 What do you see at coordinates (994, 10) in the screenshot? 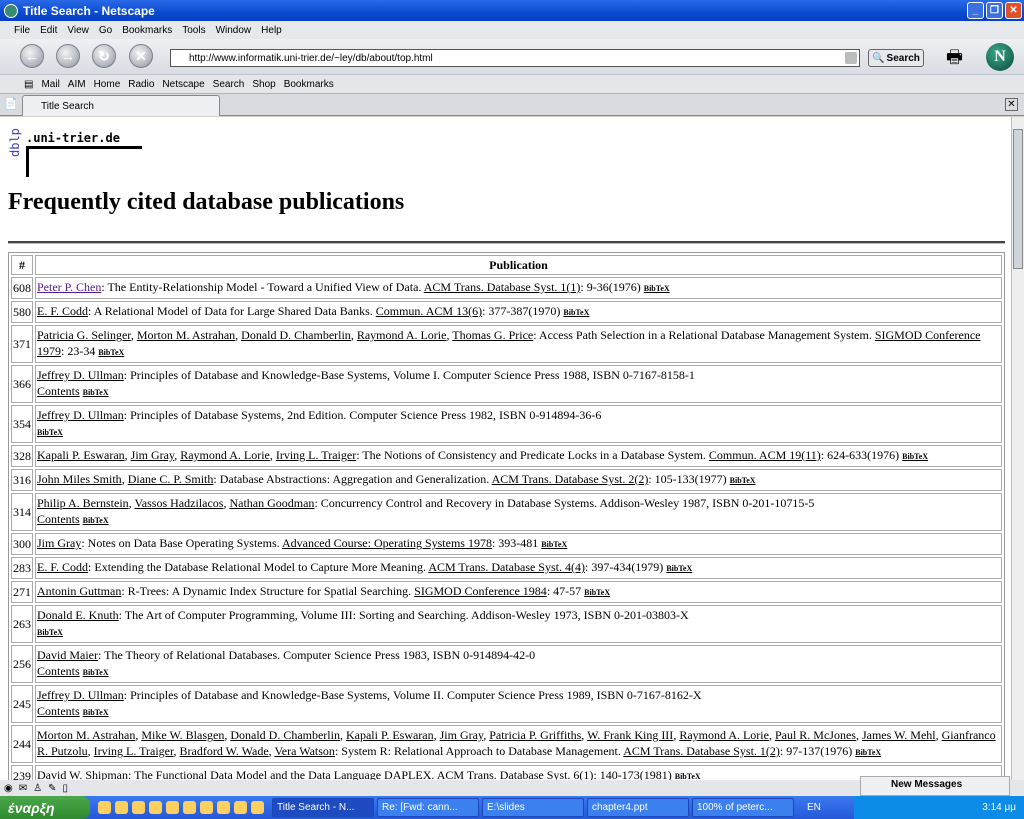
I see `maximize-button: ❐` at bounding box center [994, 10].